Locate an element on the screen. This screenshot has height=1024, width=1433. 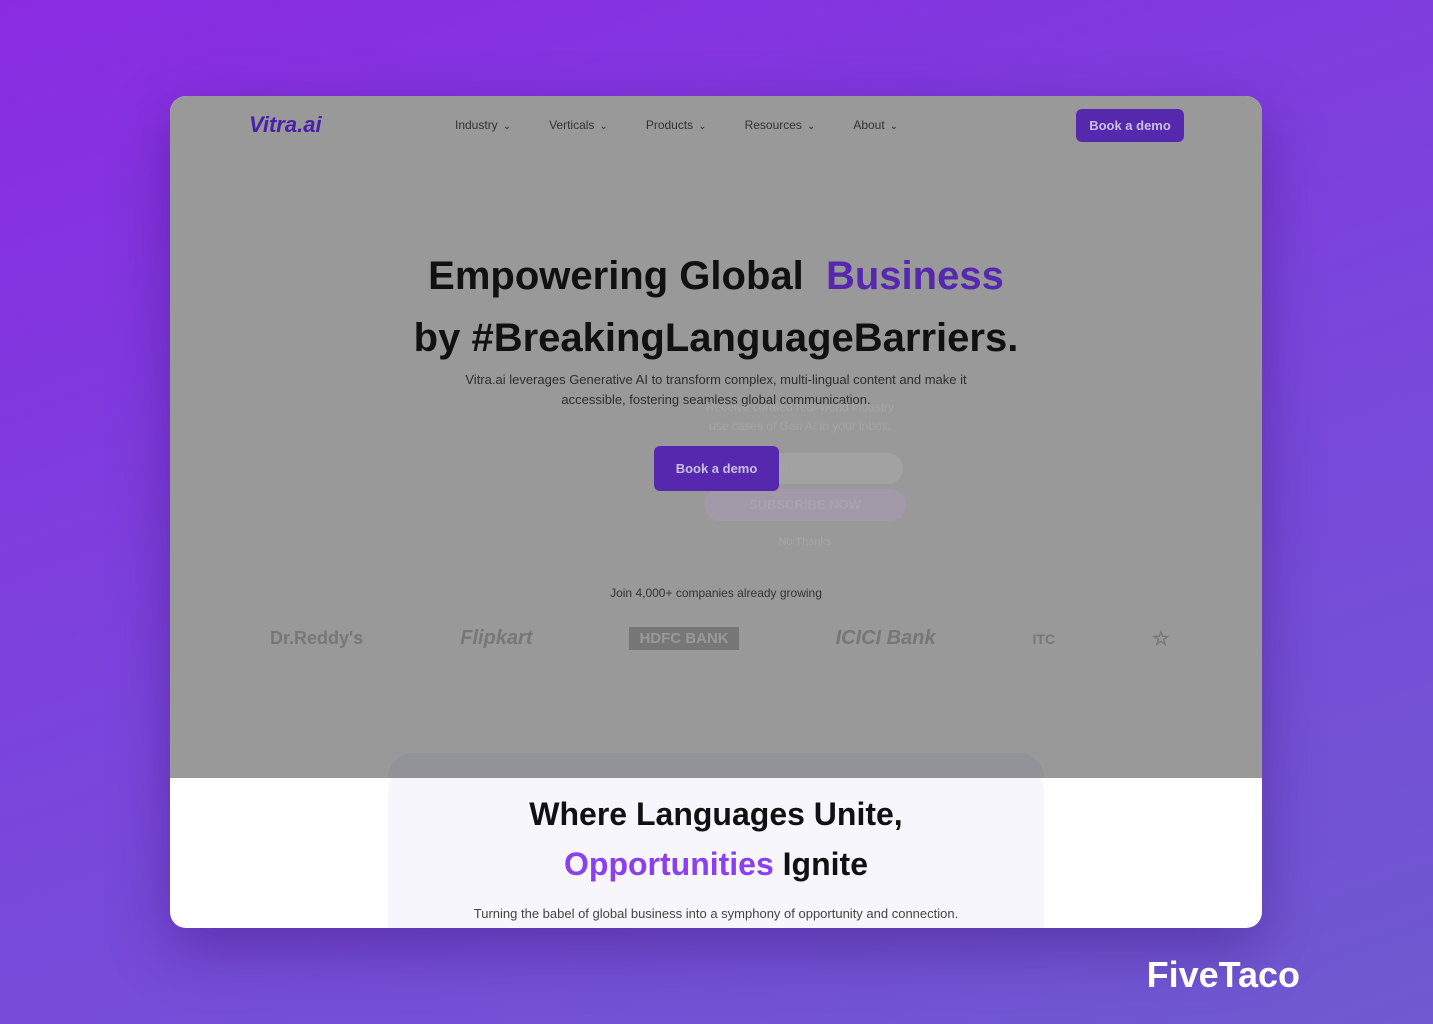
logo-flipkart: Flipkart is located at coordinates (496, 638).